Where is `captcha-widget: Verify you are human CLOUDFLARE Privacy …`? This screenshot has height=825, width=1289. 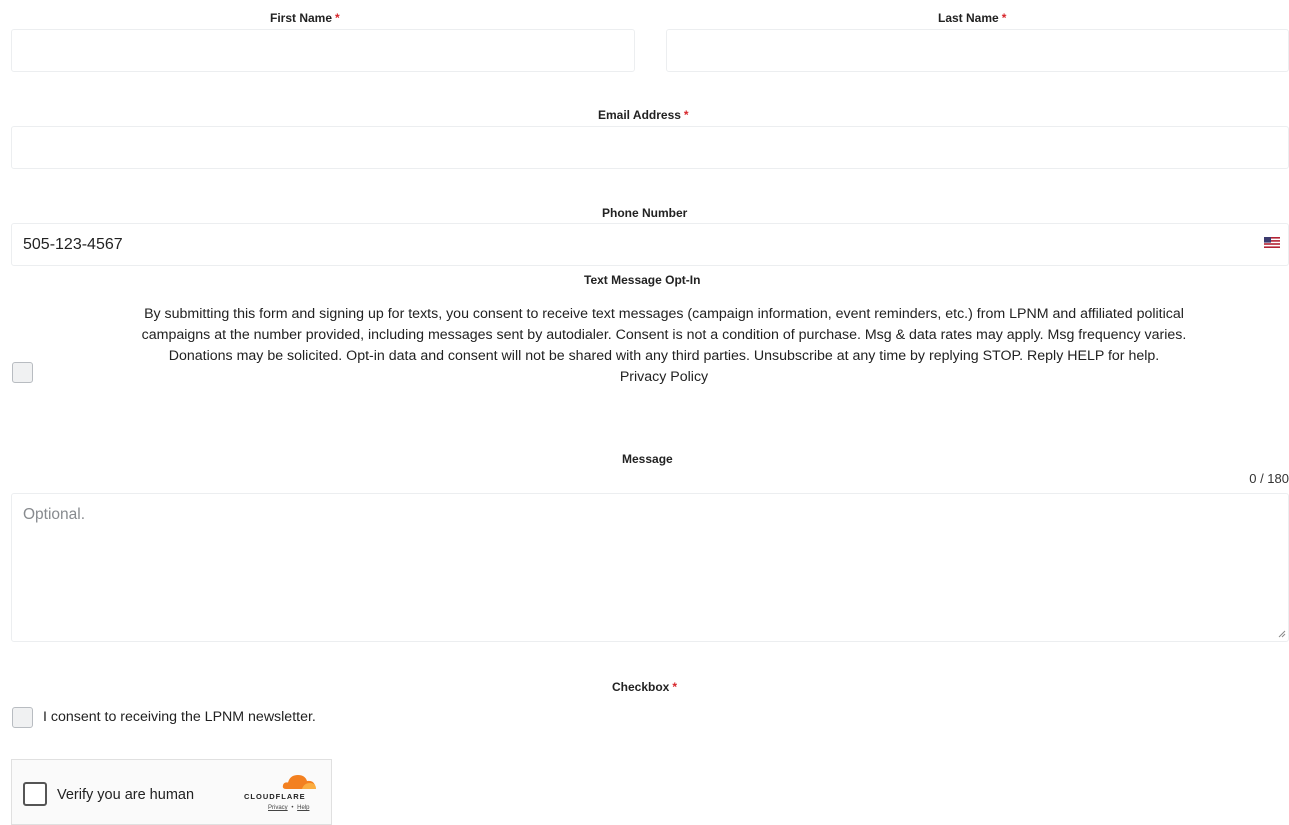
captcha-widget: Verify you are human CLOUDFLARE Privacy … is located at coordinates (171, 792).